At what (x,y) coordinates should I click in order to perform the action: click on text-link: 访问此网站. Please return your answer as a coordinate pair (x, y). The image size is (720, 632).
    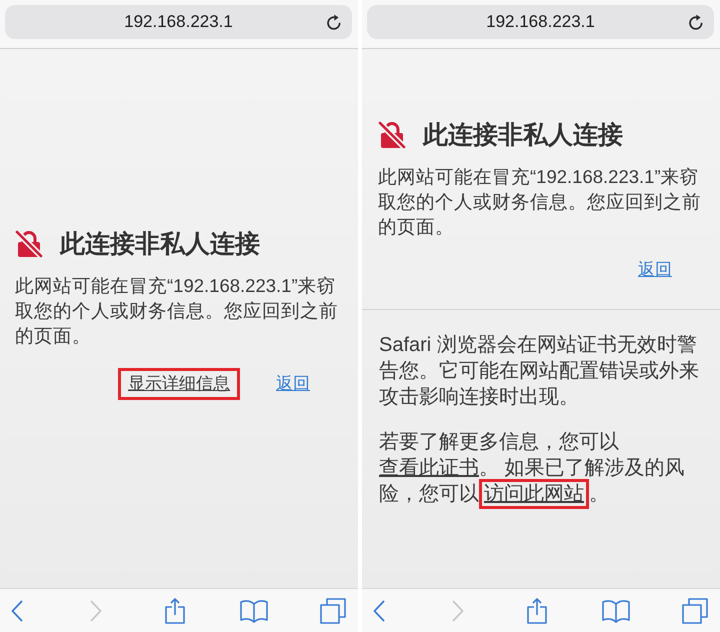
    Looking at the image, I should click on (534, 494).